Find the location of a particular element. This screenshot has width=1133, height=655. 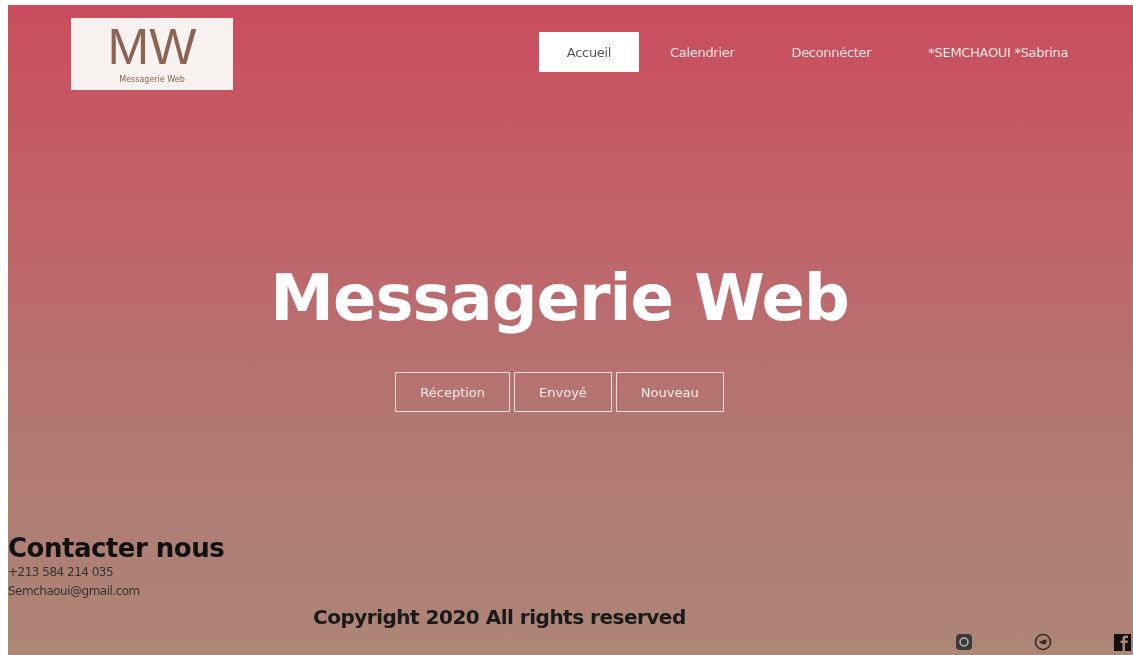

twitter-icon is located at coordinates (1043, 642).